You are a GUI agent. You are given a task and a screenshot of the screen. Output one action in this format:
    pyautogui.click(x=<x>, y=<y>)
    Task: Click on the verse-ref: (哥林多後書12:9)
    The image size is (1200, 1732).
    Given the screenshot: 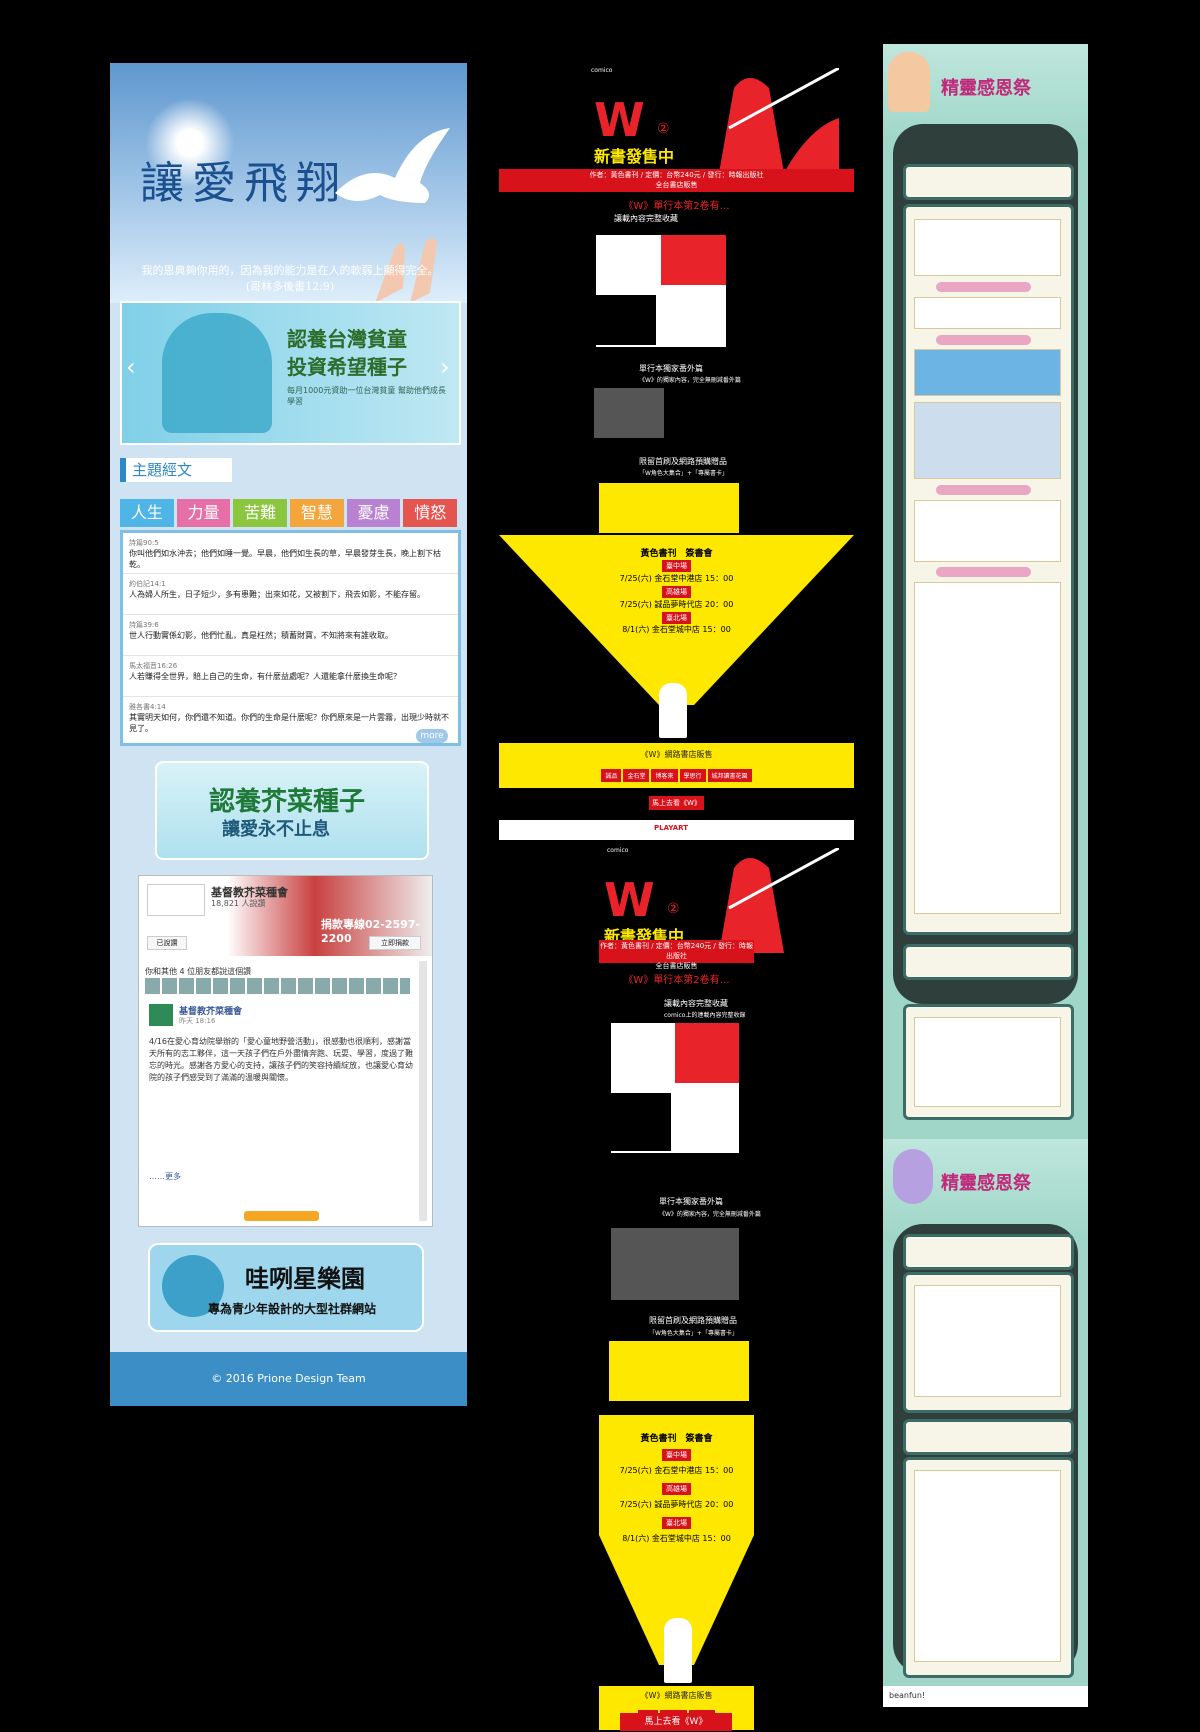 What is the action you would take?
    pyautogui.click(x=290, y=286)
    